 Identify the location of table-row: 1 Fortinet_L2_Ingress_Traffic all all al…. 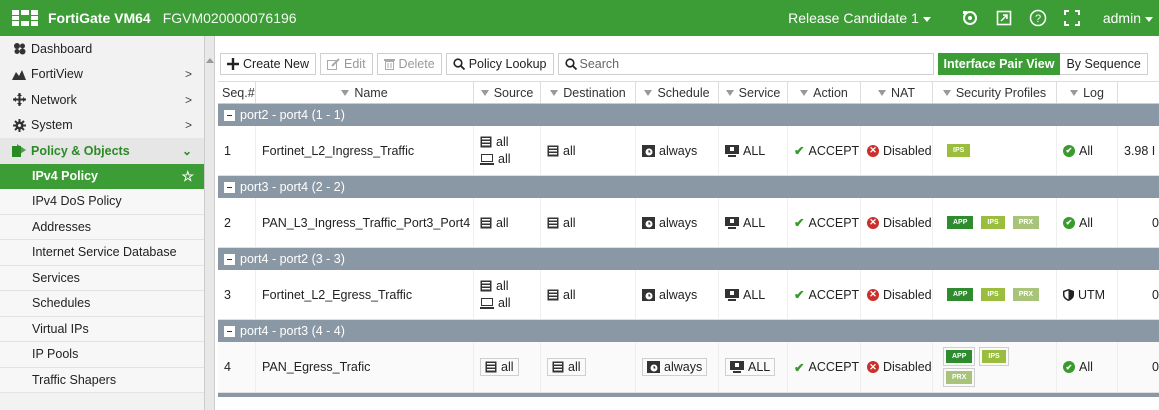
(688, 151).